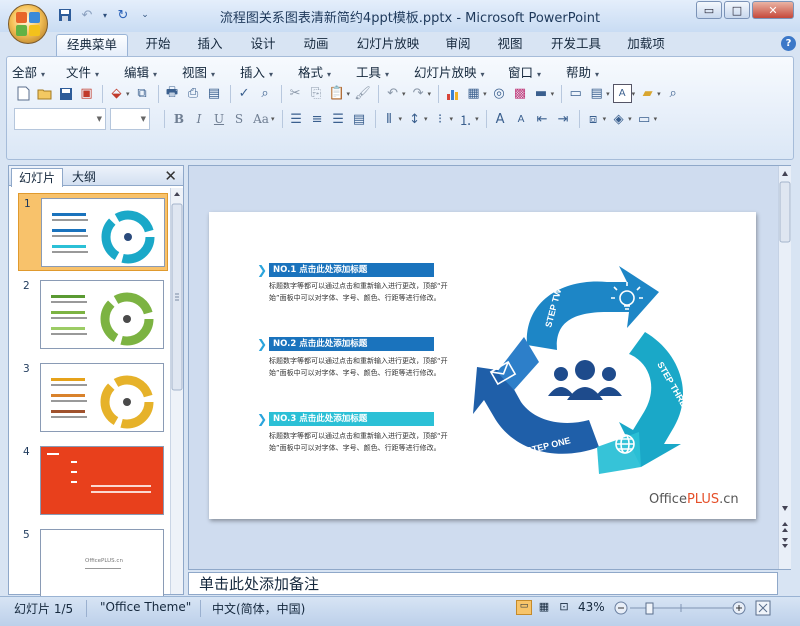 This screenshot has width=800, height=626. Describe the element at coordinates (93, 232) in the screenshot. I see `slide-thumbnail-1: 1` at that location.